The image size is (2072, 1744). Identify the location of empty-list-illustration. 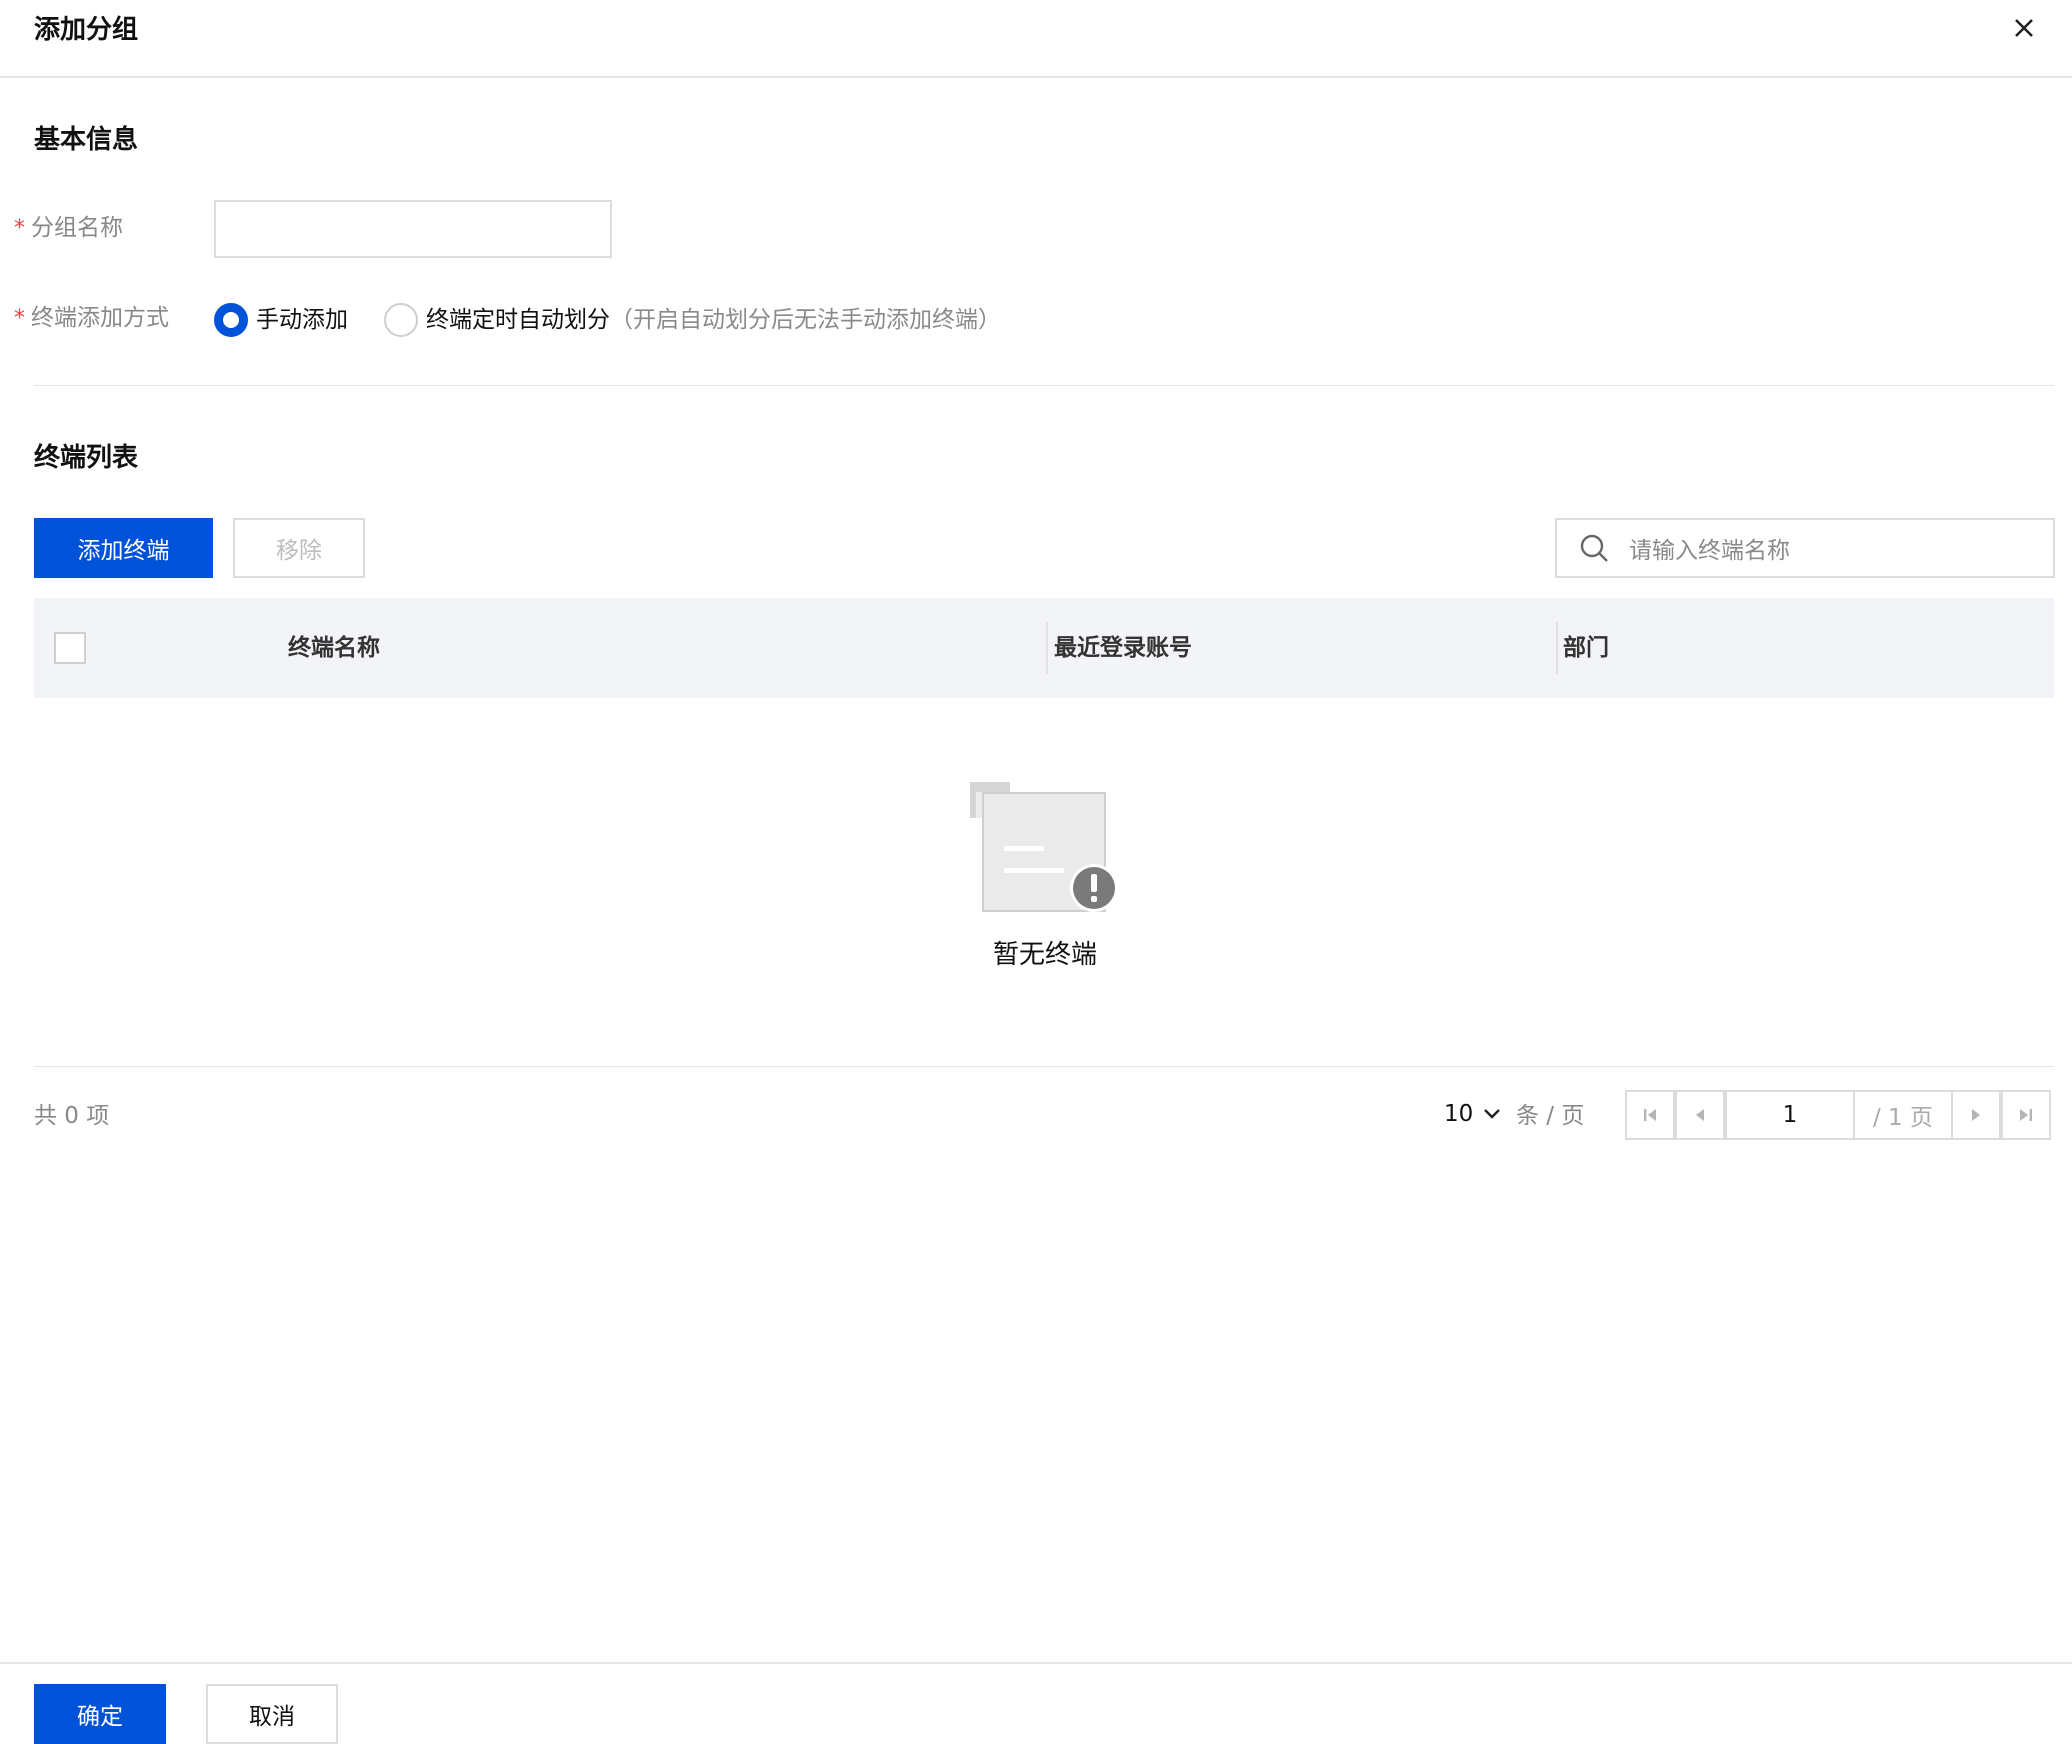
(1044, 847).